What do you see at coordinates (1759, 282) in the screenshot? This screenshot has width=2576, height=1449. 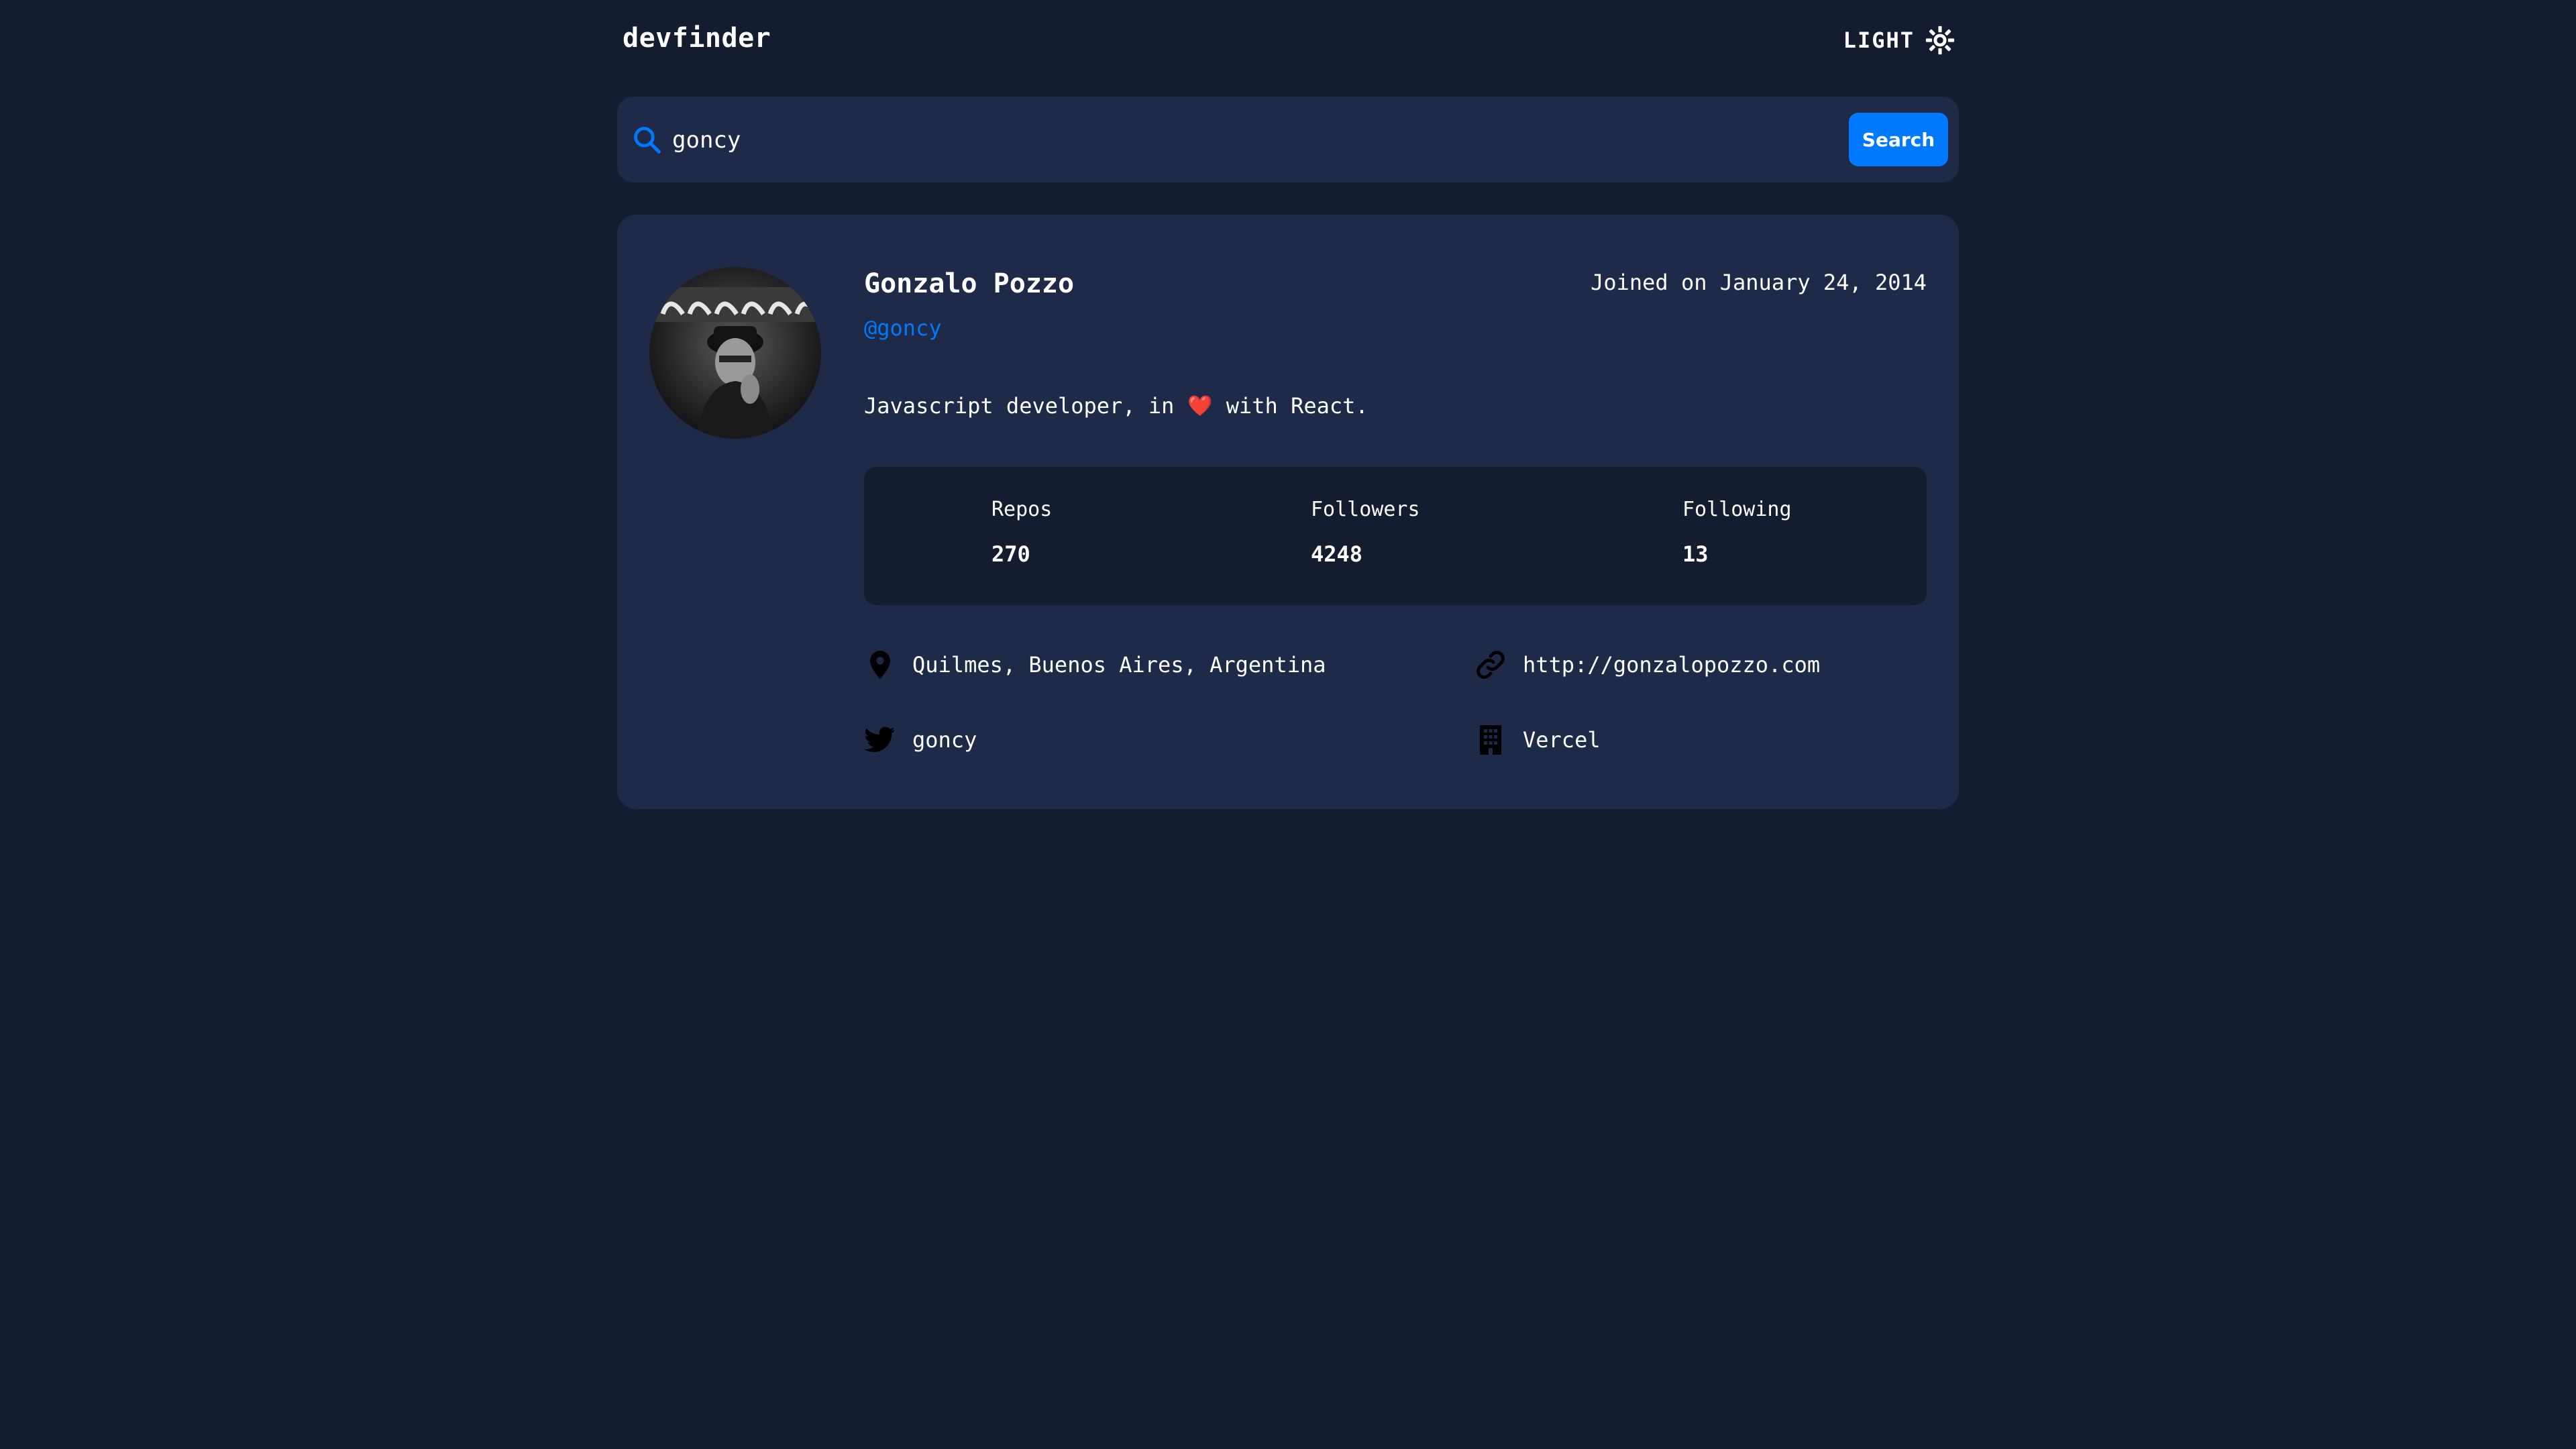 I see `joined-date: Joined on January 24, 2014` at bounding box center [1759, 282].